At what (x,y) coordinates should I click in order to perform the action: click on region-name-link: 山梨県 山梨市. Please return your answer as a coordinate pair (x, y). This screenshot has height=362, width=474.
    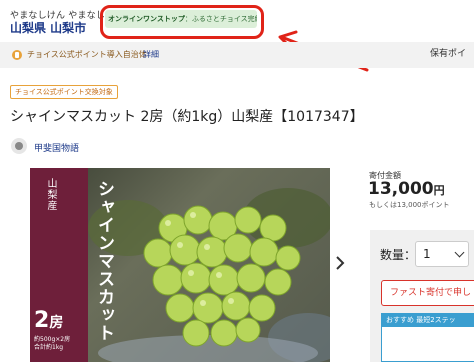
    Looking at the image, I should click on (48, 27).